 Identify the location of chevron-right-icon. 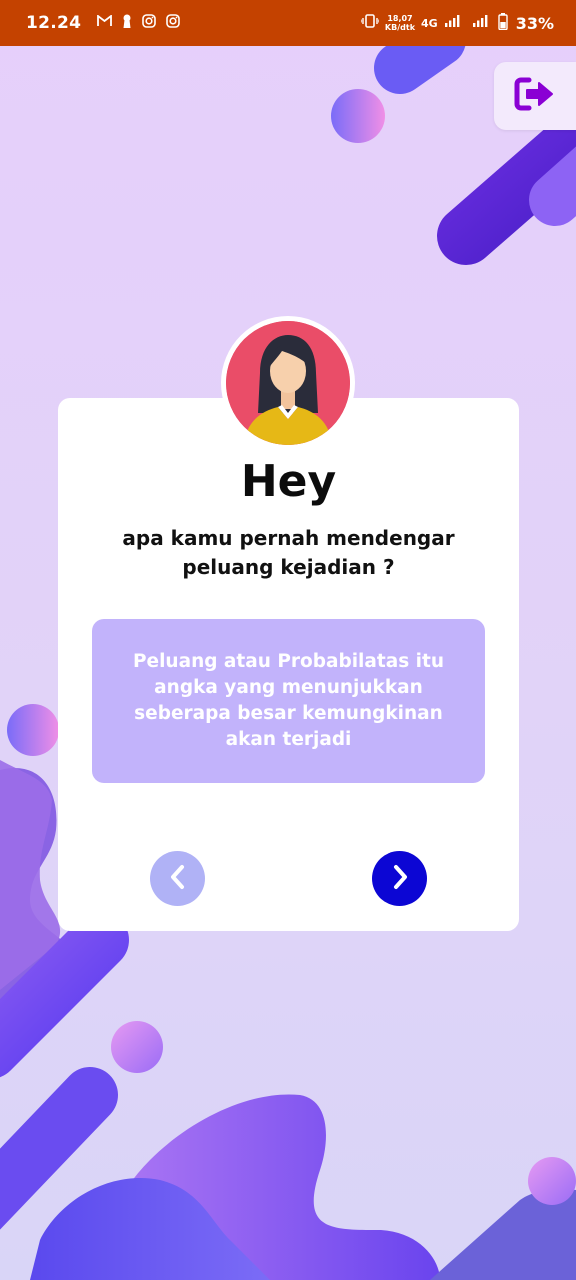
(400, 879).